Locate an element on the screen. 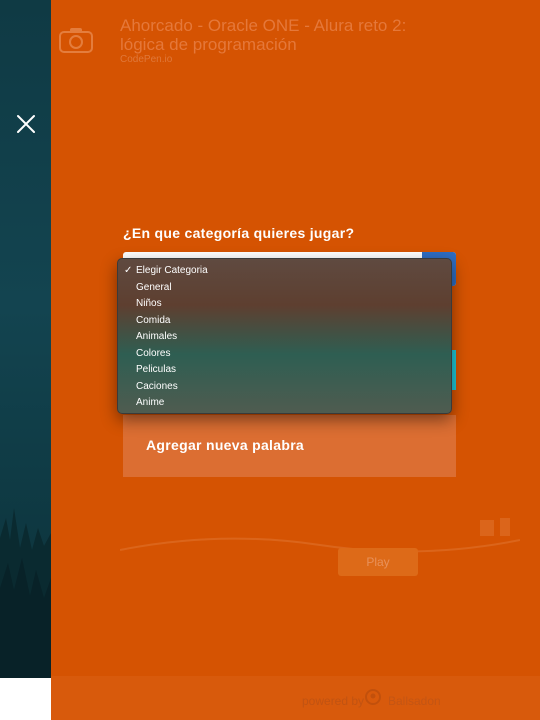 This screenshot has height=720, width=540. footer-bar is located at coordinates (295, 698).